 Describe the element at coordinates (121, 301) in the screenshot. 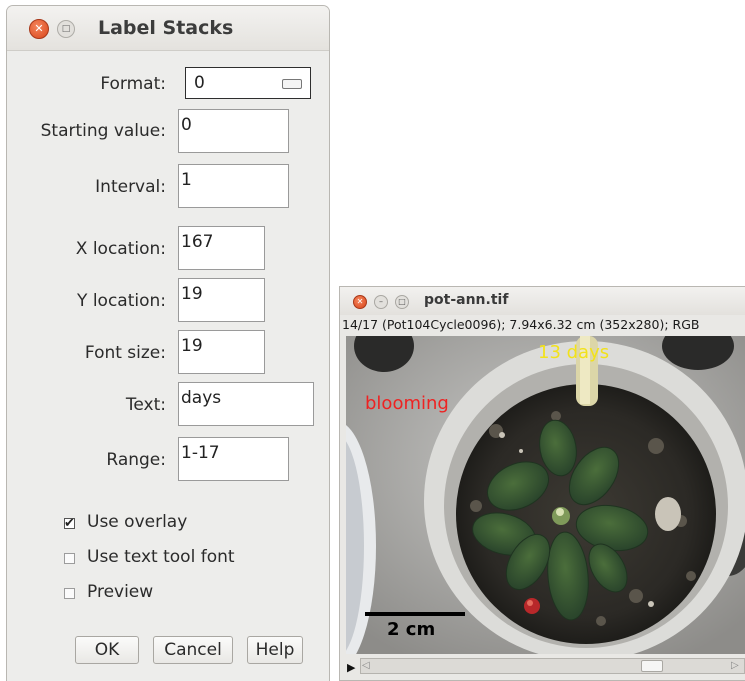

I see `y-location-label: Y location:` at that location.